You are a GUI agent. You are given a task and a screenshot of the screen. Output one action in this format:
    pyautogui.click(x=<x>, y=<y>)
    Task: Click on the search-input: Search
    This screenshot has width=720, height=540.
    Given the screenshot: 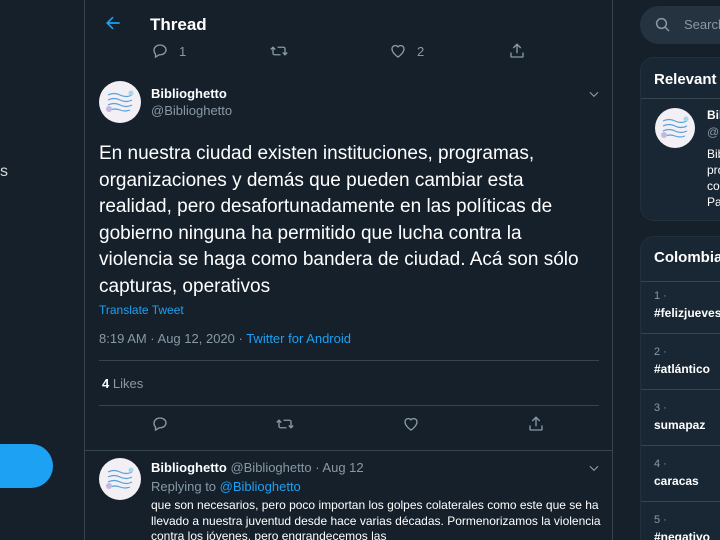 What is the action you would take?
    pyautogui.click(x=702, y=24)
    